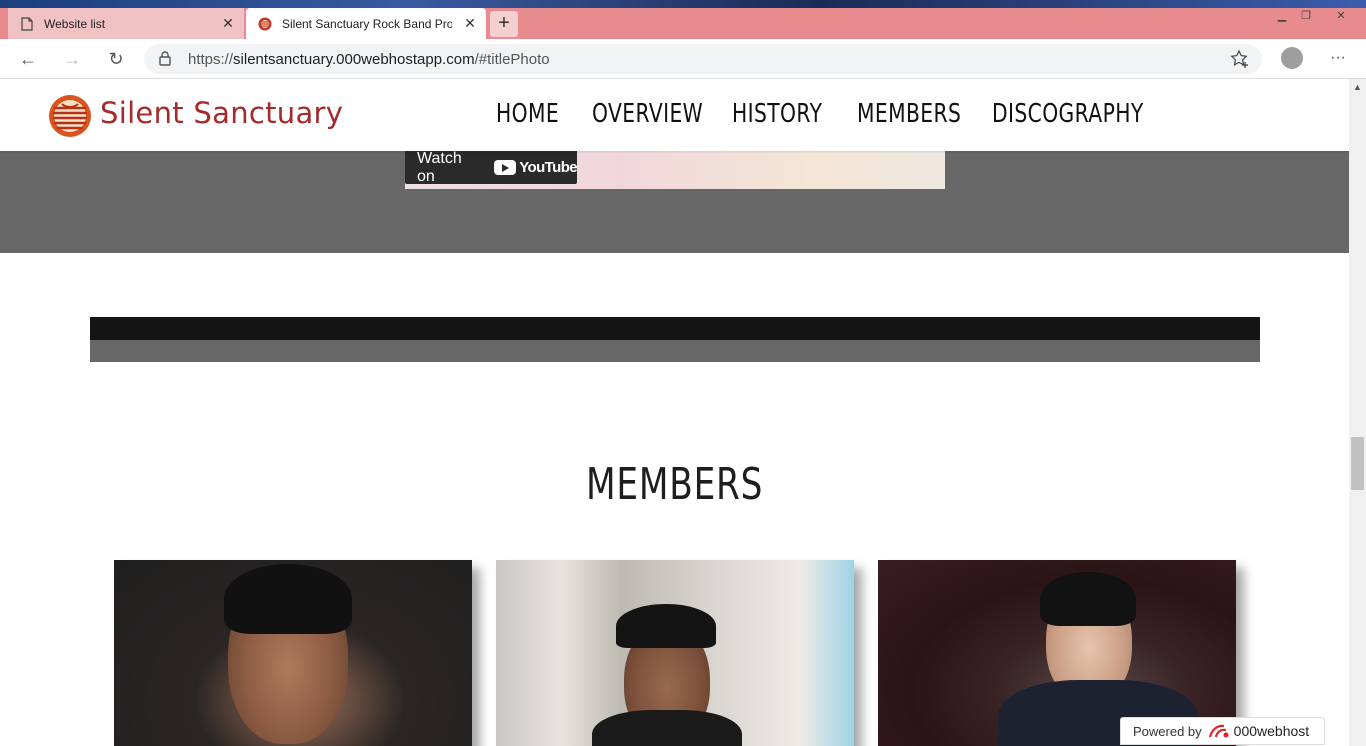 The image size is (1366, 746). What do you see at coordinates (536, 167) in the screenshot?
I see `youtube-logo-icon: YouTube` at bounding box center [536, 167].